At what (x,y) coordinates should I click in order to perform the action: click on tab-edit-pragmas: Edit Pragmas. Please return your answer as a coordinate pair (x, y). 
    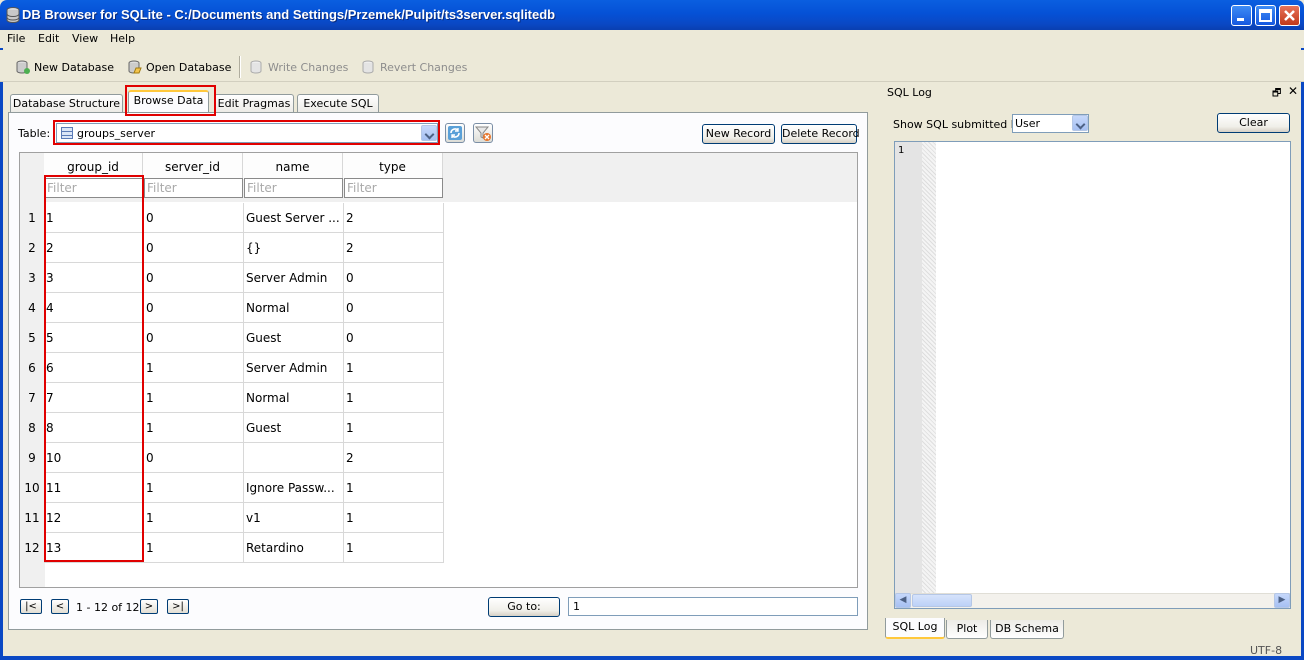
    Looking at the image, I should click on (254, 103).